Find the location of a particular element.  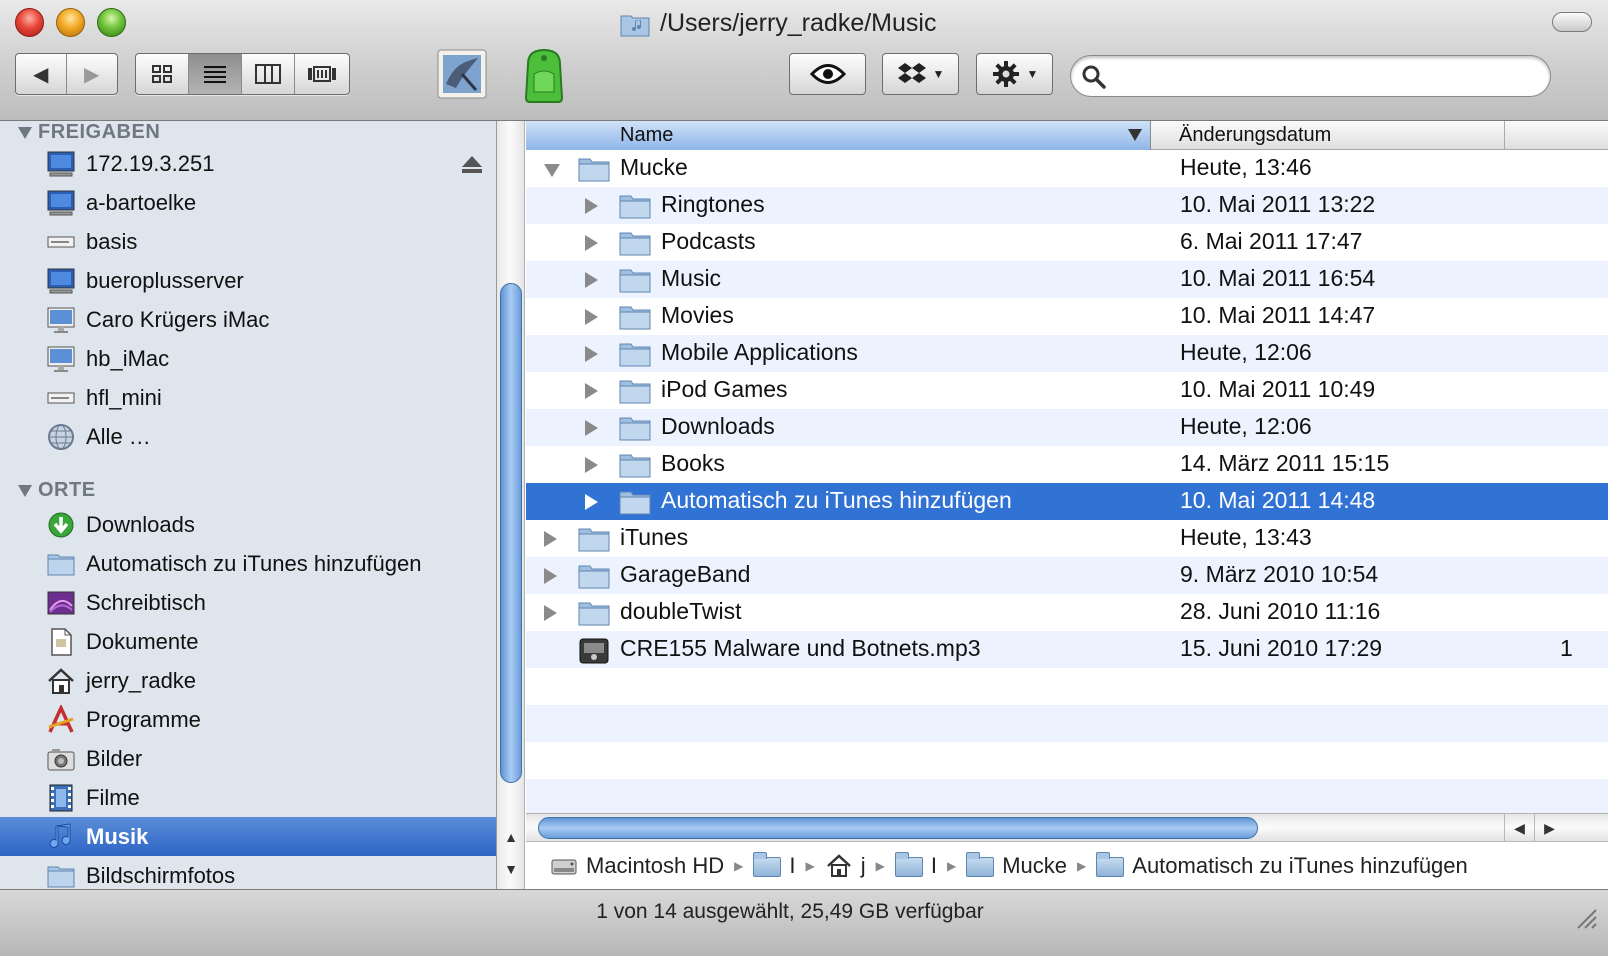

music-folder-icon is located at coordinates (635, 24).